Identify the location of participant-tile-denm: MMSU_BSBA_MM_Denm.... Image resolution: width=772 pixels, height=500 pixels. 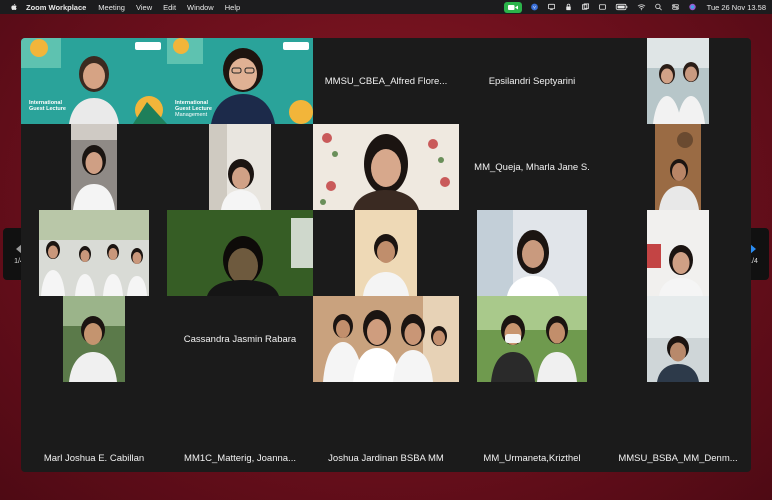
(678, 425).